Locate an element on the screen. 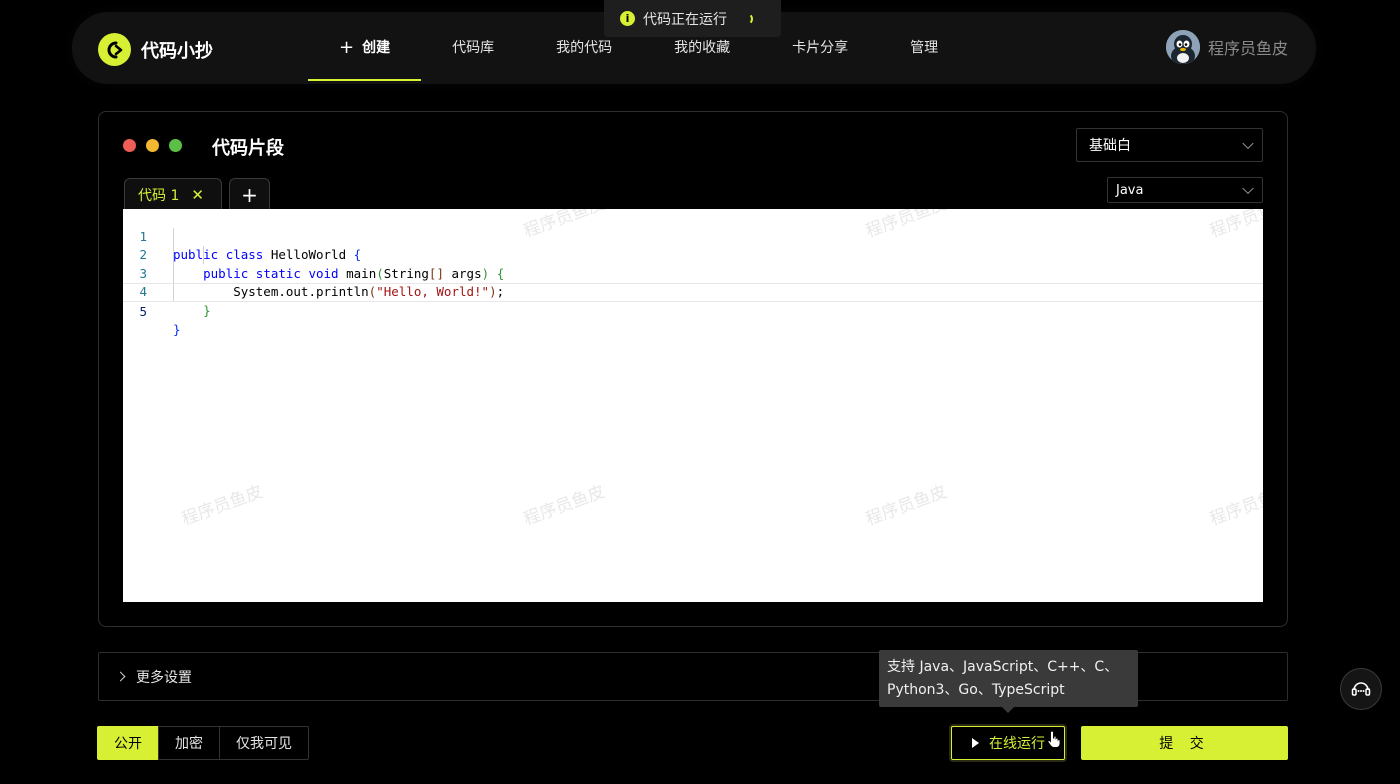 Image resolution: width=1400 pixels, height=784 pixels. running-toast: i 代码正在运行 is located at coordinates (692, 18).